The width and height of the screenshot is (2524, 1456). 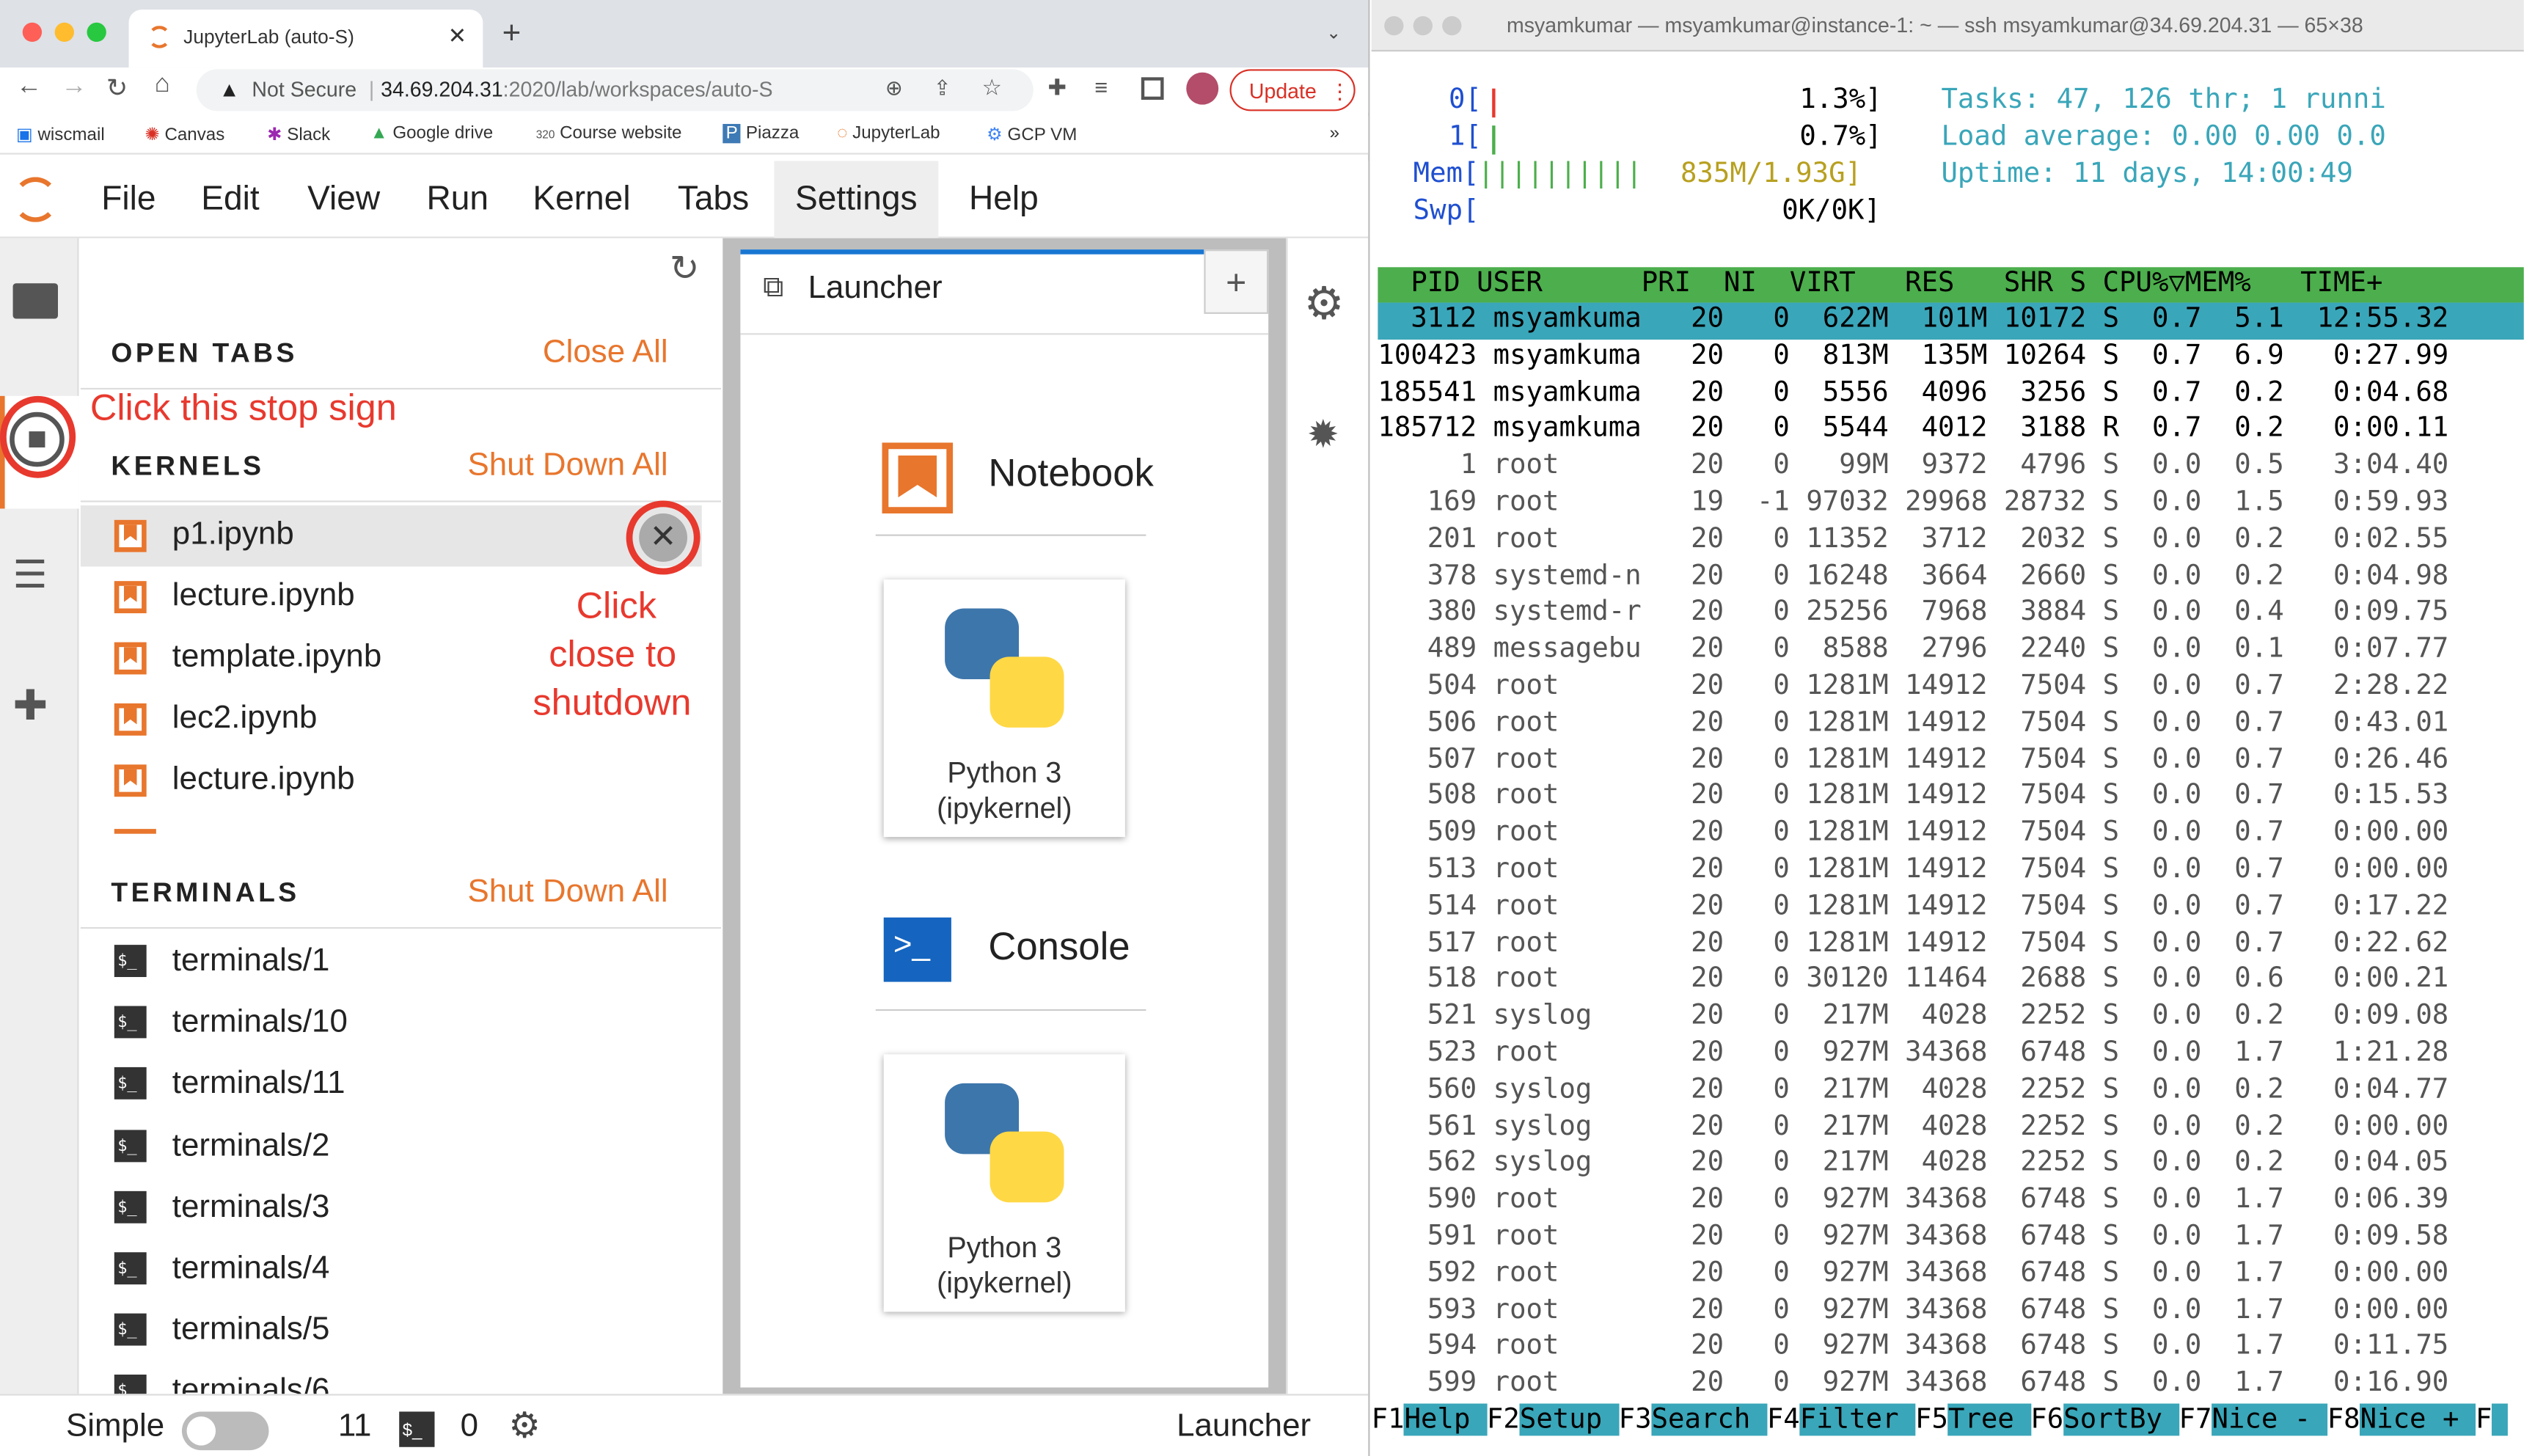 What do you see at coordinates (391, 1378) in the screenshot?
I see `terminal-row: $_ terminals/6` at bounding box center [391, 1378].